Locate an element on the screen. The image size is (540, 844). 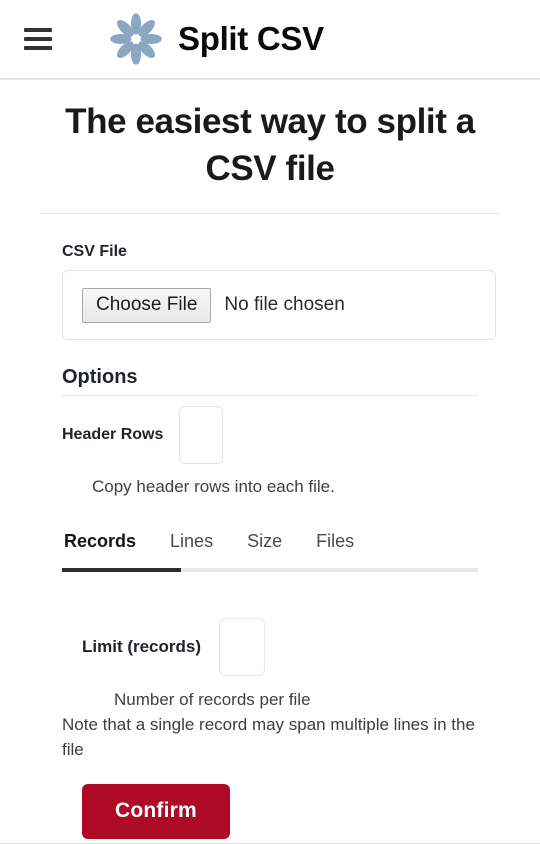
header-rows-help: Copy header rows into each file. is located at coordinates (213, 486).